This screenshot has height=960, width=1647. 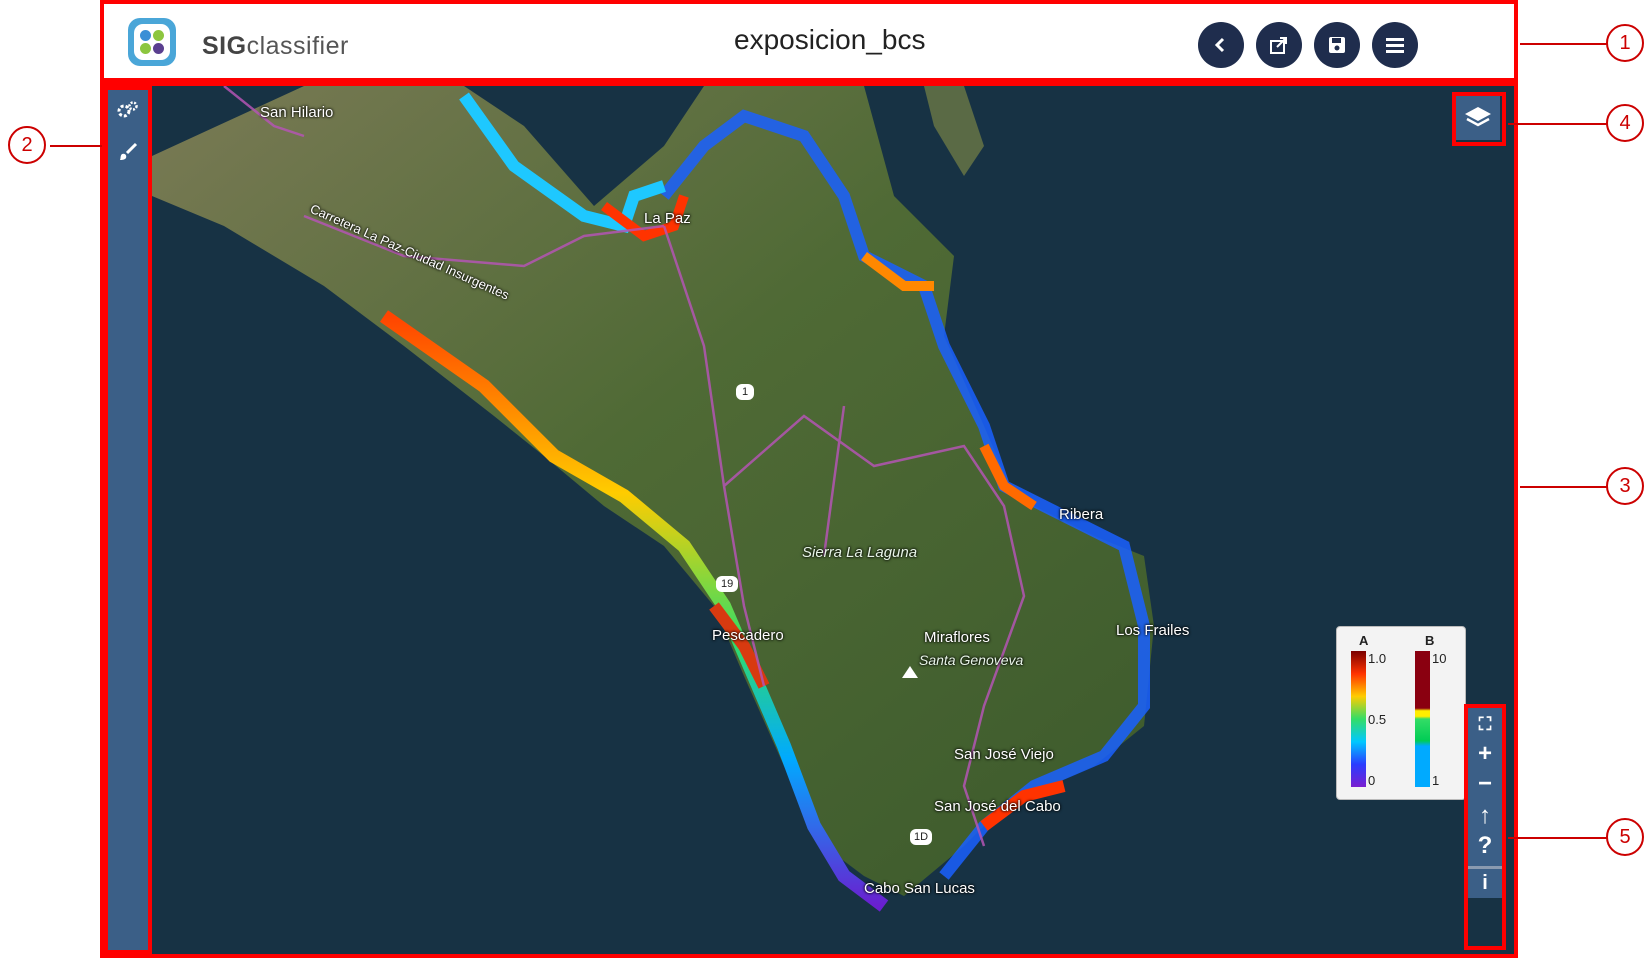 I want to click on callout-1: 1, so click(x=1625, y=43).